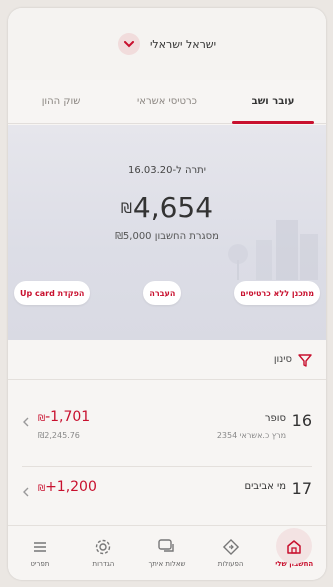 This screenshot has height=587, width=333. What do you see at coordinates (71, 487) in the screenshot?
I see `amount-value: +1,200` at bounding box center [71, 487].